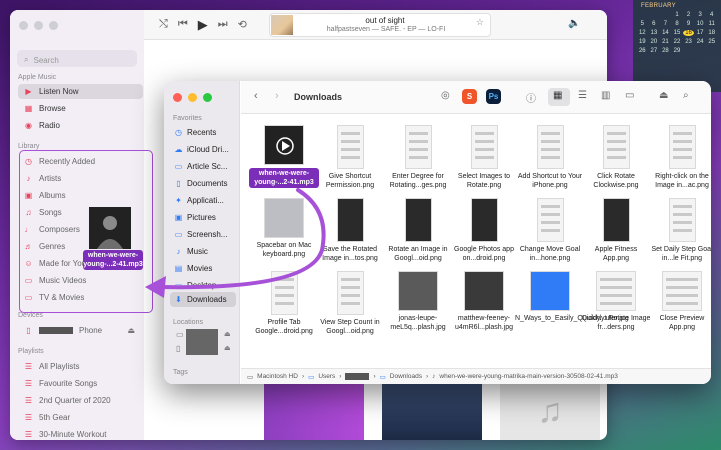  What do you see at coordinates (80, 417) in the screenshot?
I see `sidebar-item-5th-gear: ☰ 5th Gear` at bounding box center [80, 417].